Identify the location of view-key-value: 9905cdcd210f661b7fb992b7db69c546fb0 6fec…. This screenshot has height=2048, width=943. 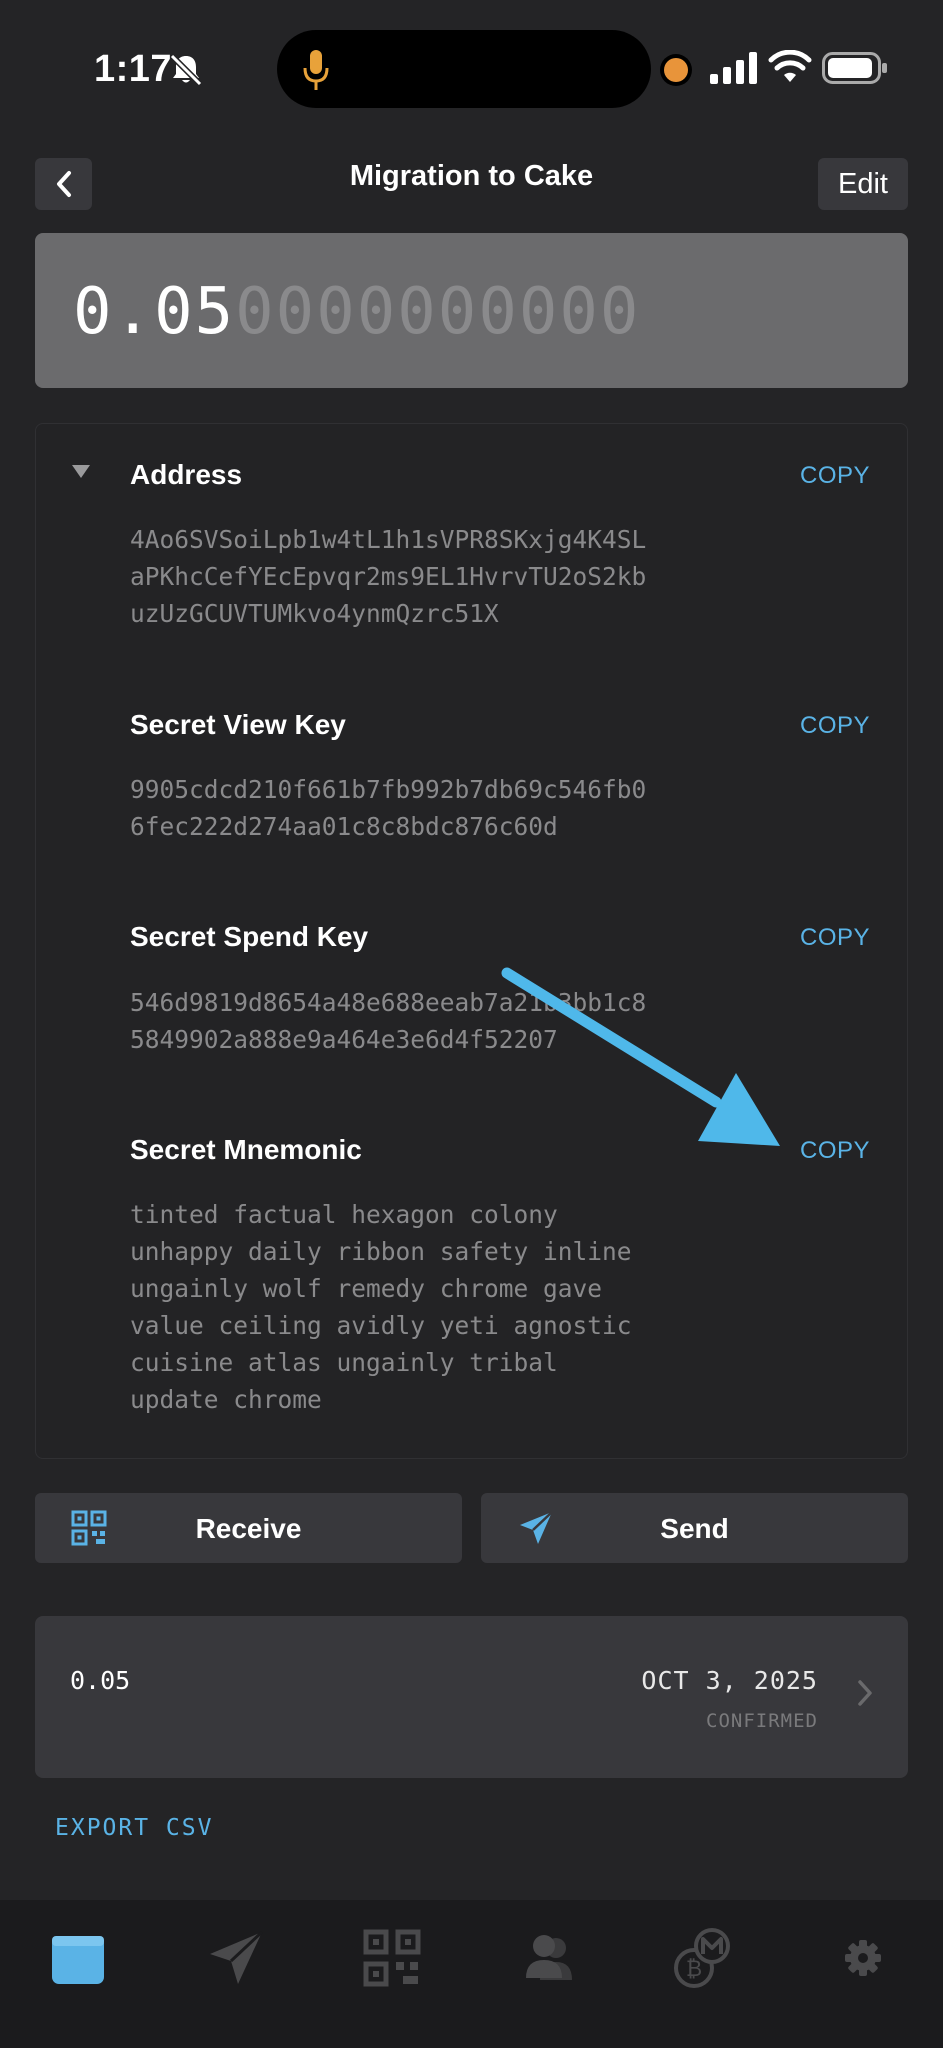
(388, 808).